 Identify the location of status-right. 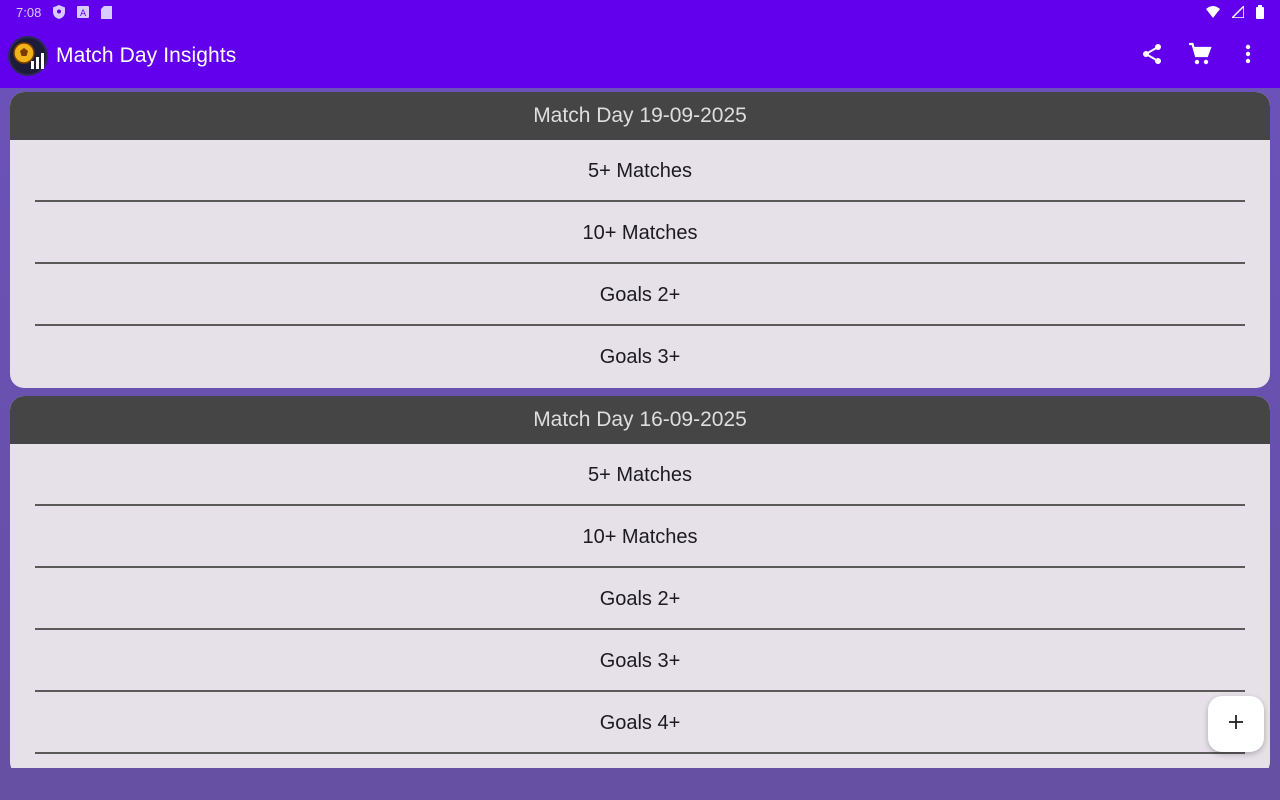
(1235, 12).